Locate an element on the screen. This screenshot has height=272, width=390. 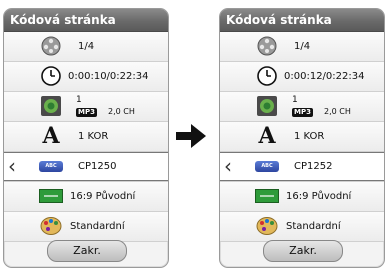
playback-time: 0:00:10/0:22:34 is located at coordinates (108, 76).